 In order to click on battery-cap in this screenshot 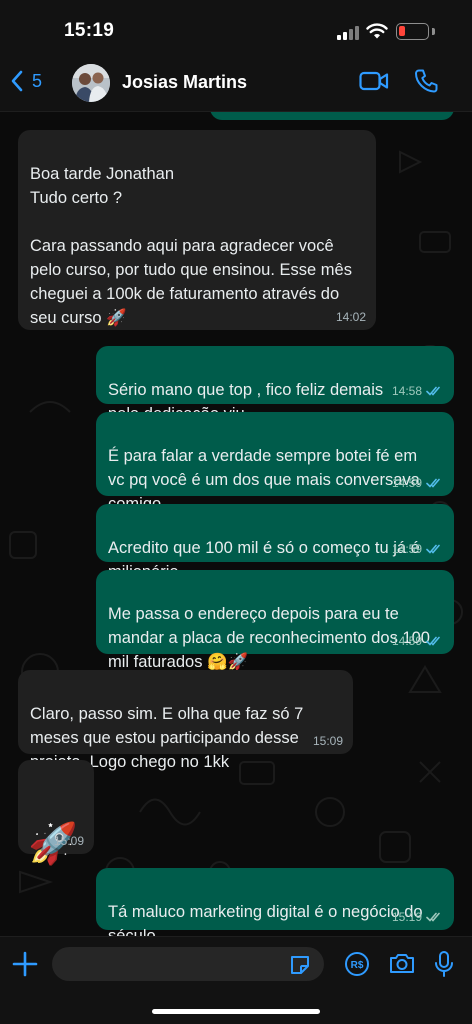, I will do `click(433, 31)`.